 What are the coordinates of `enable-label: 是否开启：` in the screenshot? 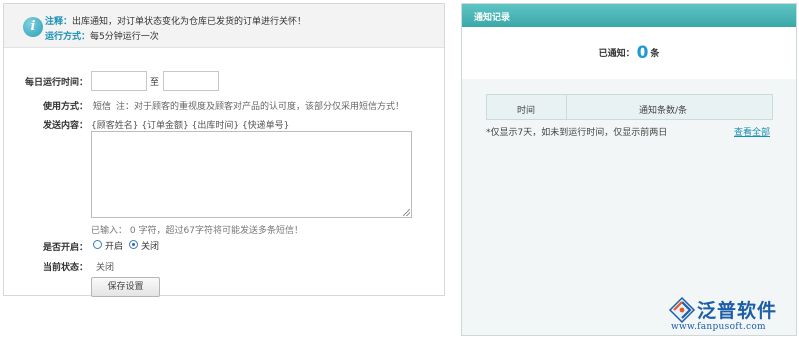 It's located at (65, 248).